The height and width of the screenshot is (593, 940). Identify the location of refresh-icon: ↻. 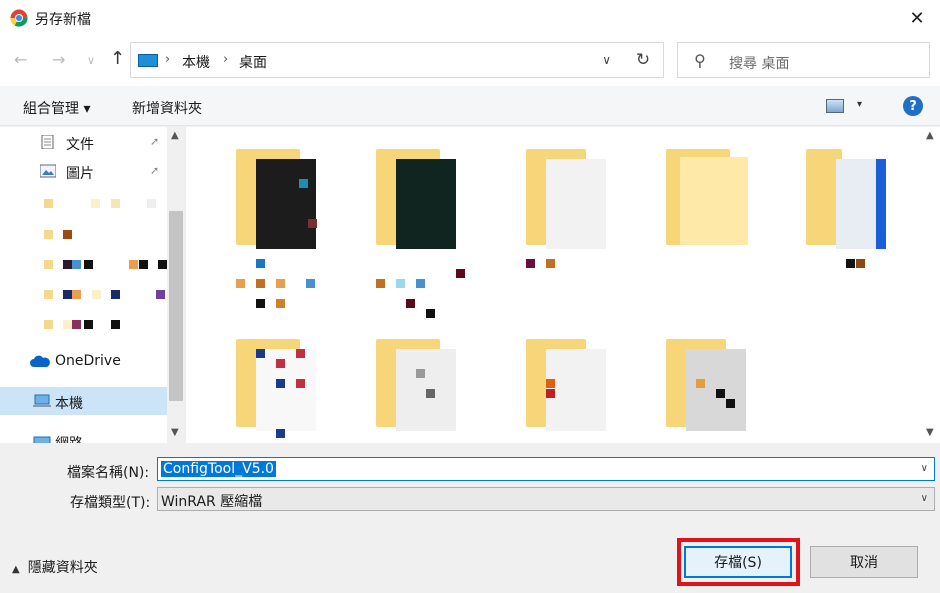
(643, 60).